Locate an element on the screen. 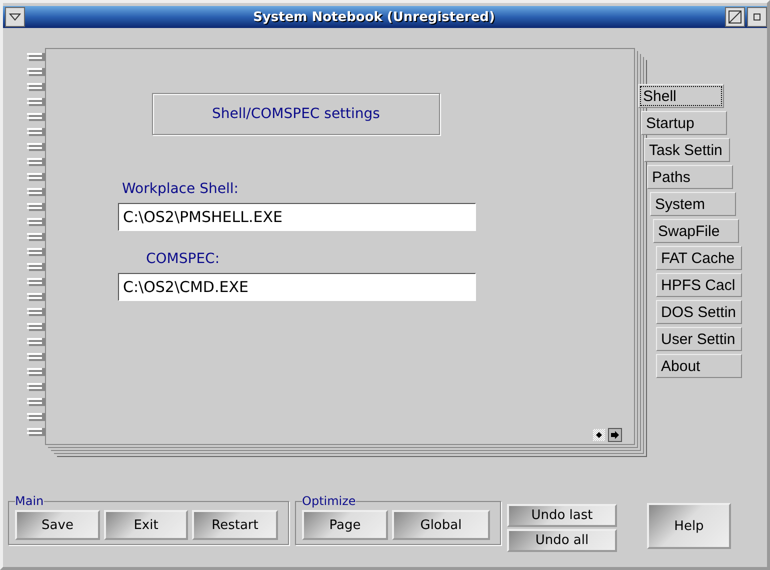 The width and height of the screenshot is (770, 570). notebook-tab: Paths is located at coordinates (690, 177).